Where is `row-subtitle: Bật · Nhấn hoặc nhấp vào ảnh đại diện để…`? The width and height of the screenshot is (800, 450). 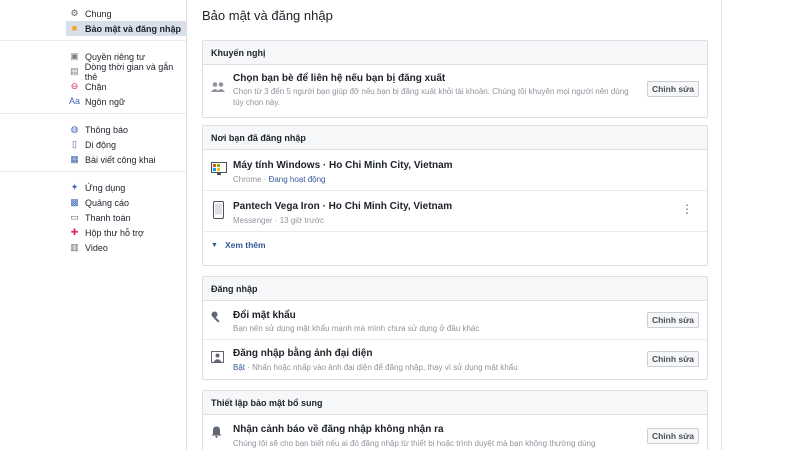
row-subtitle: Bật · Nhấn hoặc nhấp vào ảnh đại diện để… is located at coordinates (375, 367).